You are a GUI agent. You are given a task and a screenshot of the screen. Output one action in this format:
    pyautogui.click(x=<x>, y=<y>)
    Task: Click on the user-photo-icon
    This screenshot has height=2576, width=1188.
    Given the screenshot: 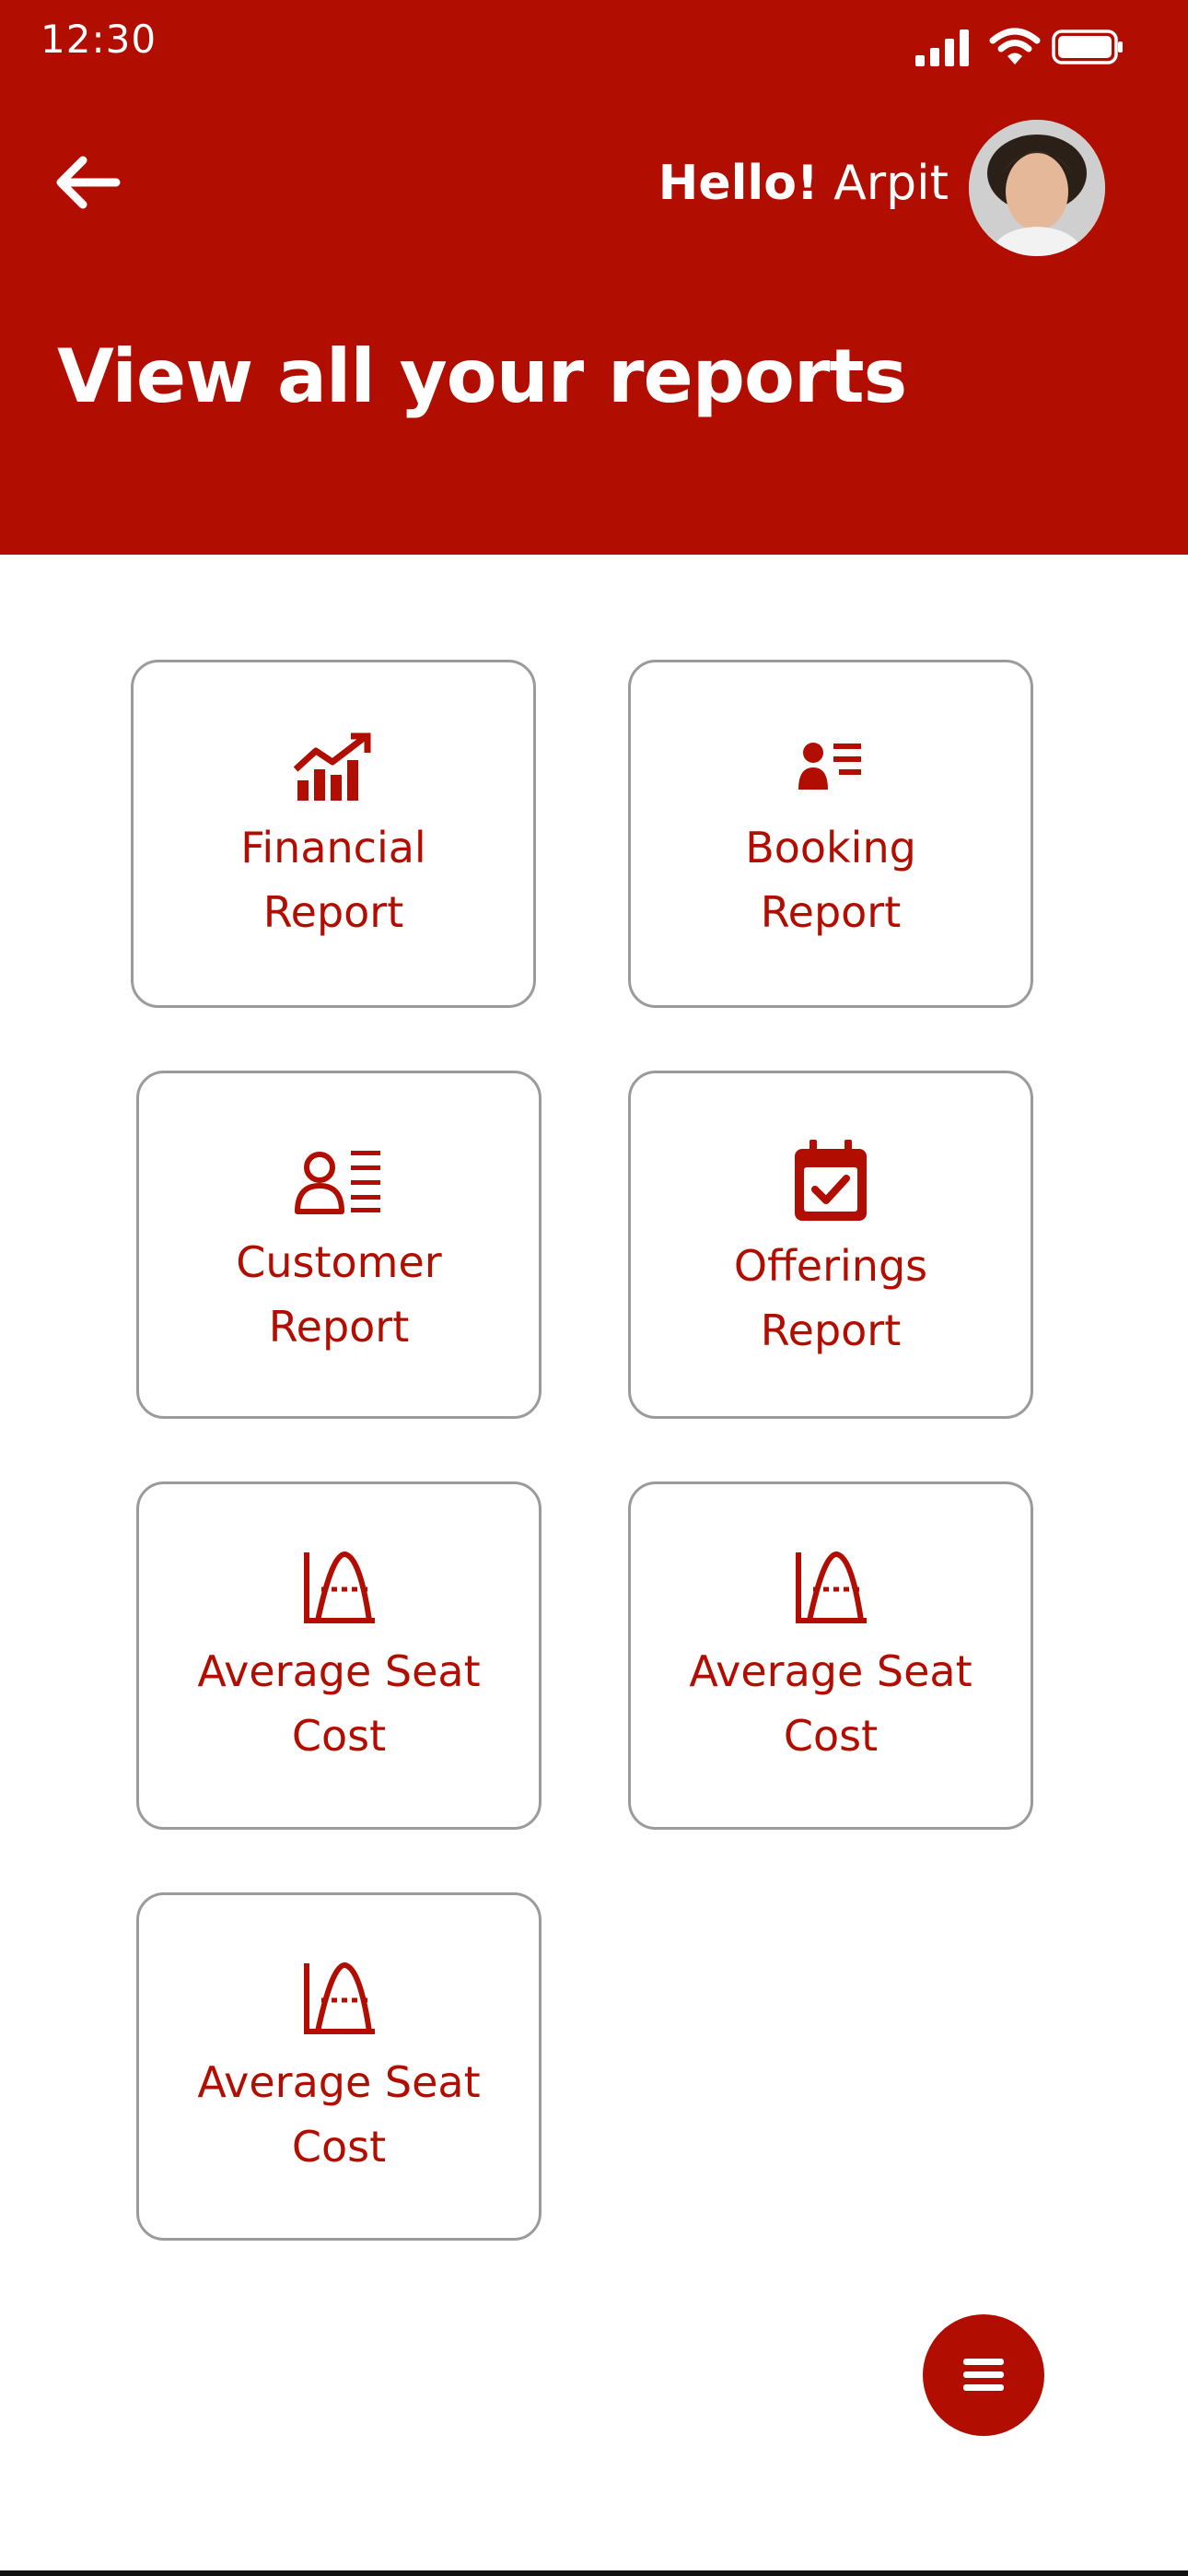 What is the action you would take?
    pyautogui.click(x=1037, y=188)
    